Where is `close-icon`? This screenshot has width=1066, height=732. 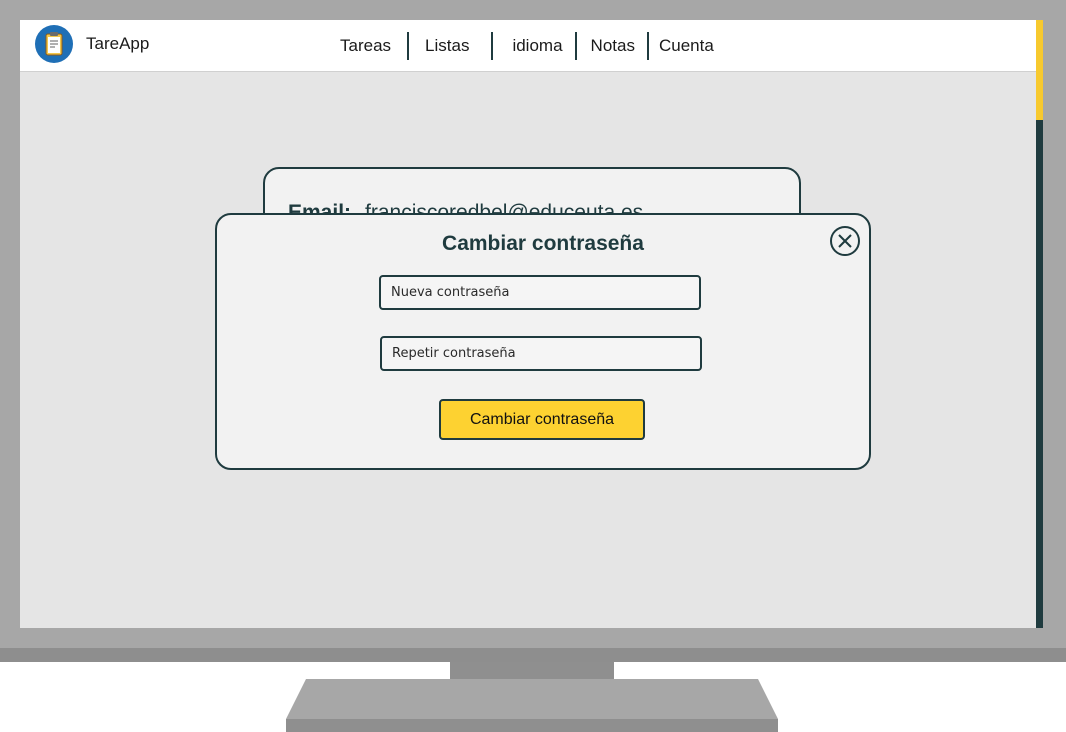 close-icon is located at coordinates (845, 241).